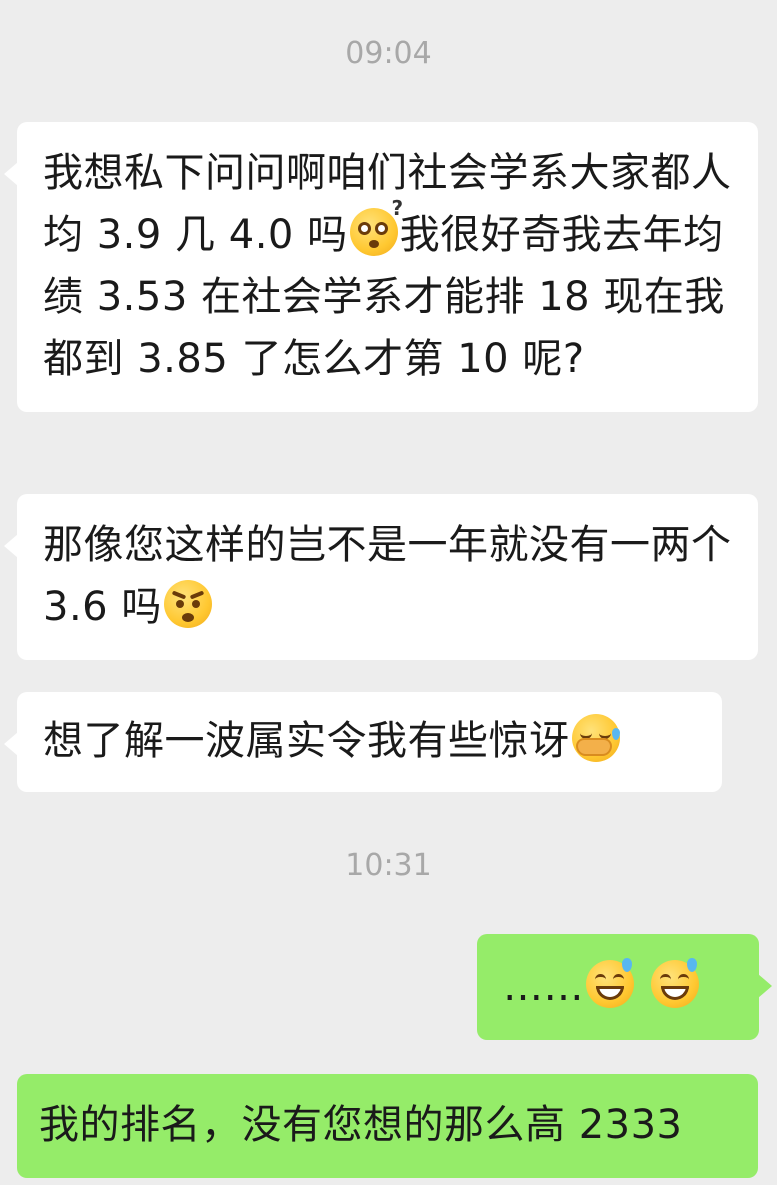 The image size is (777, 1185). What do you see at coordinates (387, 576) in the screenshot?
I see `message-text: 那像您这样的岂不是一年就没有一两个 3.6 吗` at bounding box center [387, 576].